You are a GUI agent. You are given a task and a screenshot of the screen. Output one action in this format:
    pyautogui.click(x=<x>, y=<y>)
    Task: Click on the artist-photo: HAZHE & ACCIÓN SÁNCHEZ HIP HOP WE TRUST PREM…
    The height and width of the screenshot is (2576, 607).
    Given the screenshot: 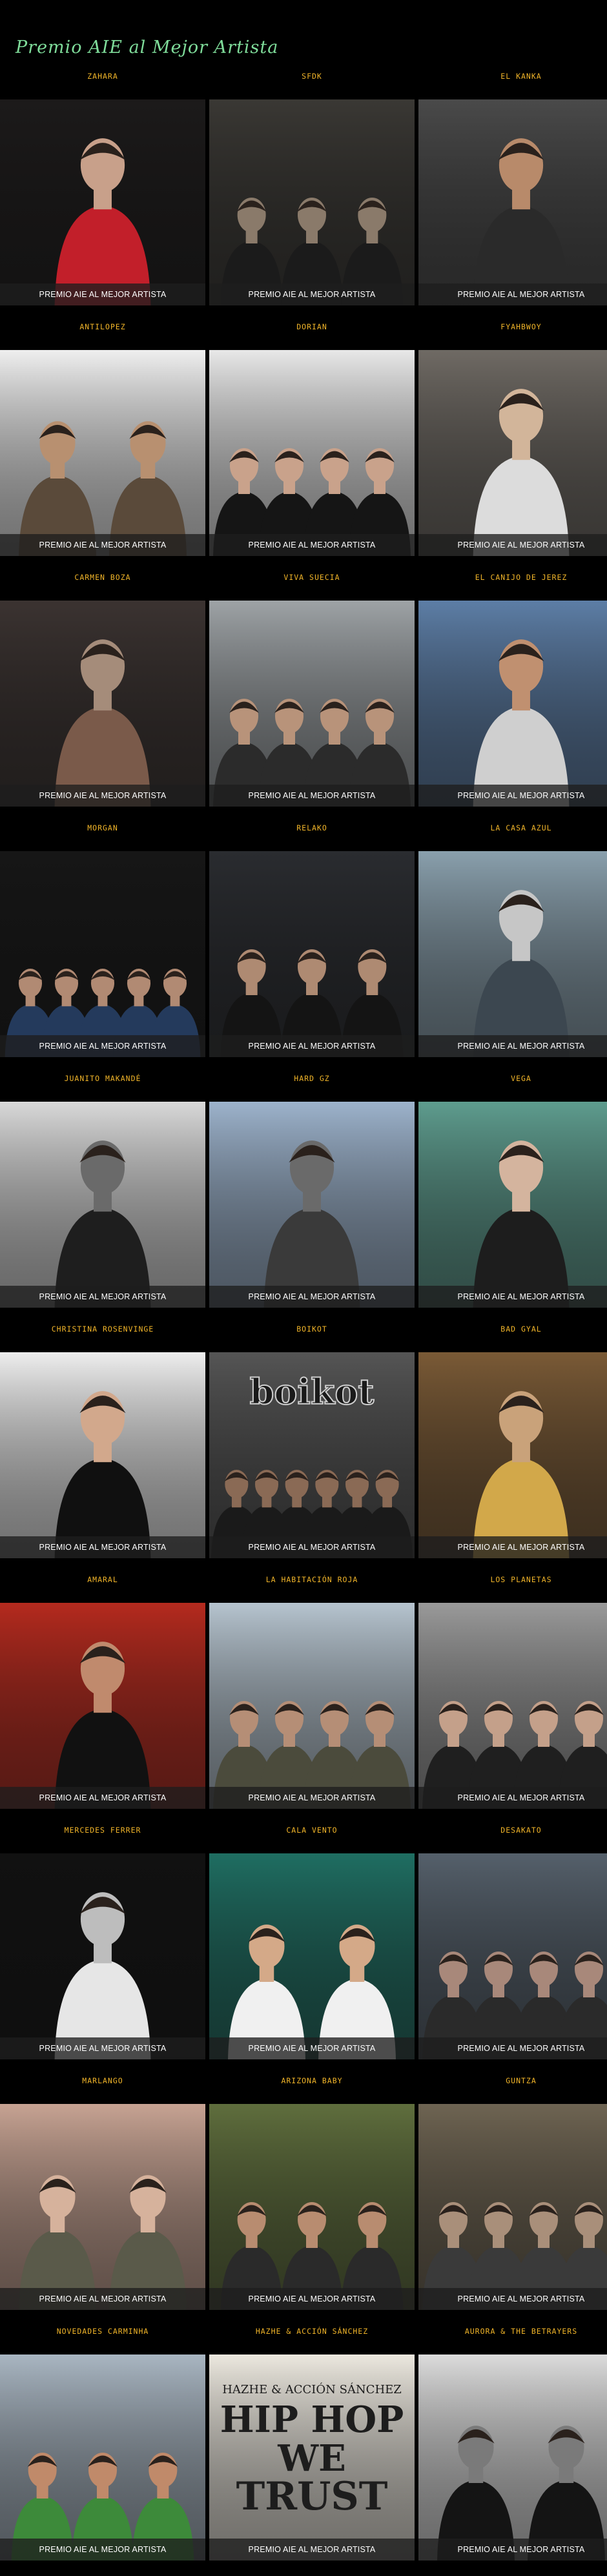 What is the action you would take?
    pyautogui.click(x=312, y=2457)
    